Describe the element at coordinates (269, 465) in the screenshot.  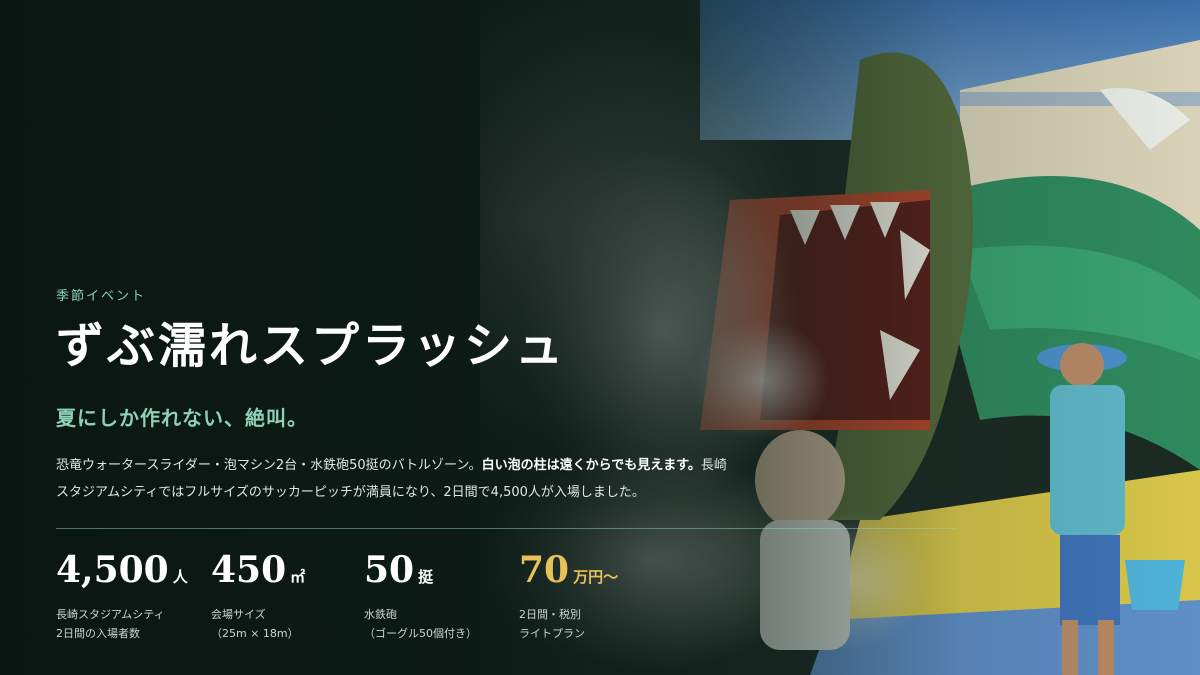
I see `description-text-1: 恐竜ウォータースライダー・泡マシン2台・水鉄砲50挺のバトルゾーン。` at that location.